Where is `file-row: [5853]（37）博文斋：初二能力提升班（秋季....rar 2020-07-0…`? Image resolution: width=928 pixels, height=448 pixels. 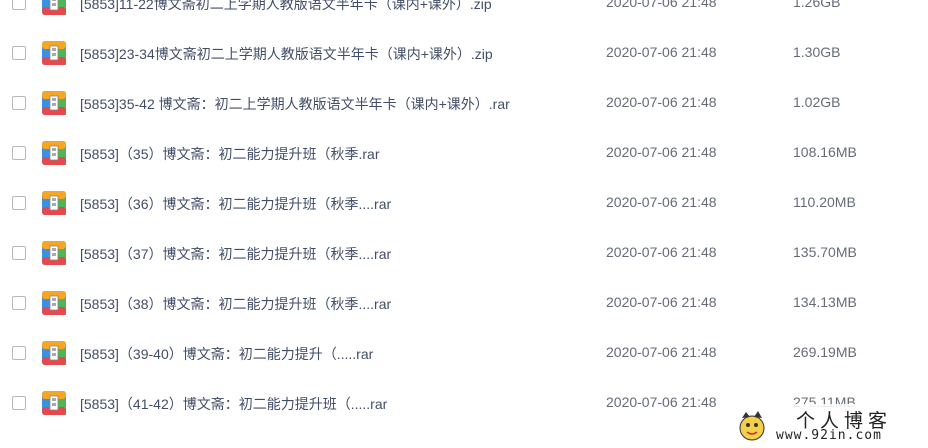
file-row: [5853]（37）博文斋：初二能力提升班（秋季....rar 2020-07-0… is located at coordinates (464, 253).